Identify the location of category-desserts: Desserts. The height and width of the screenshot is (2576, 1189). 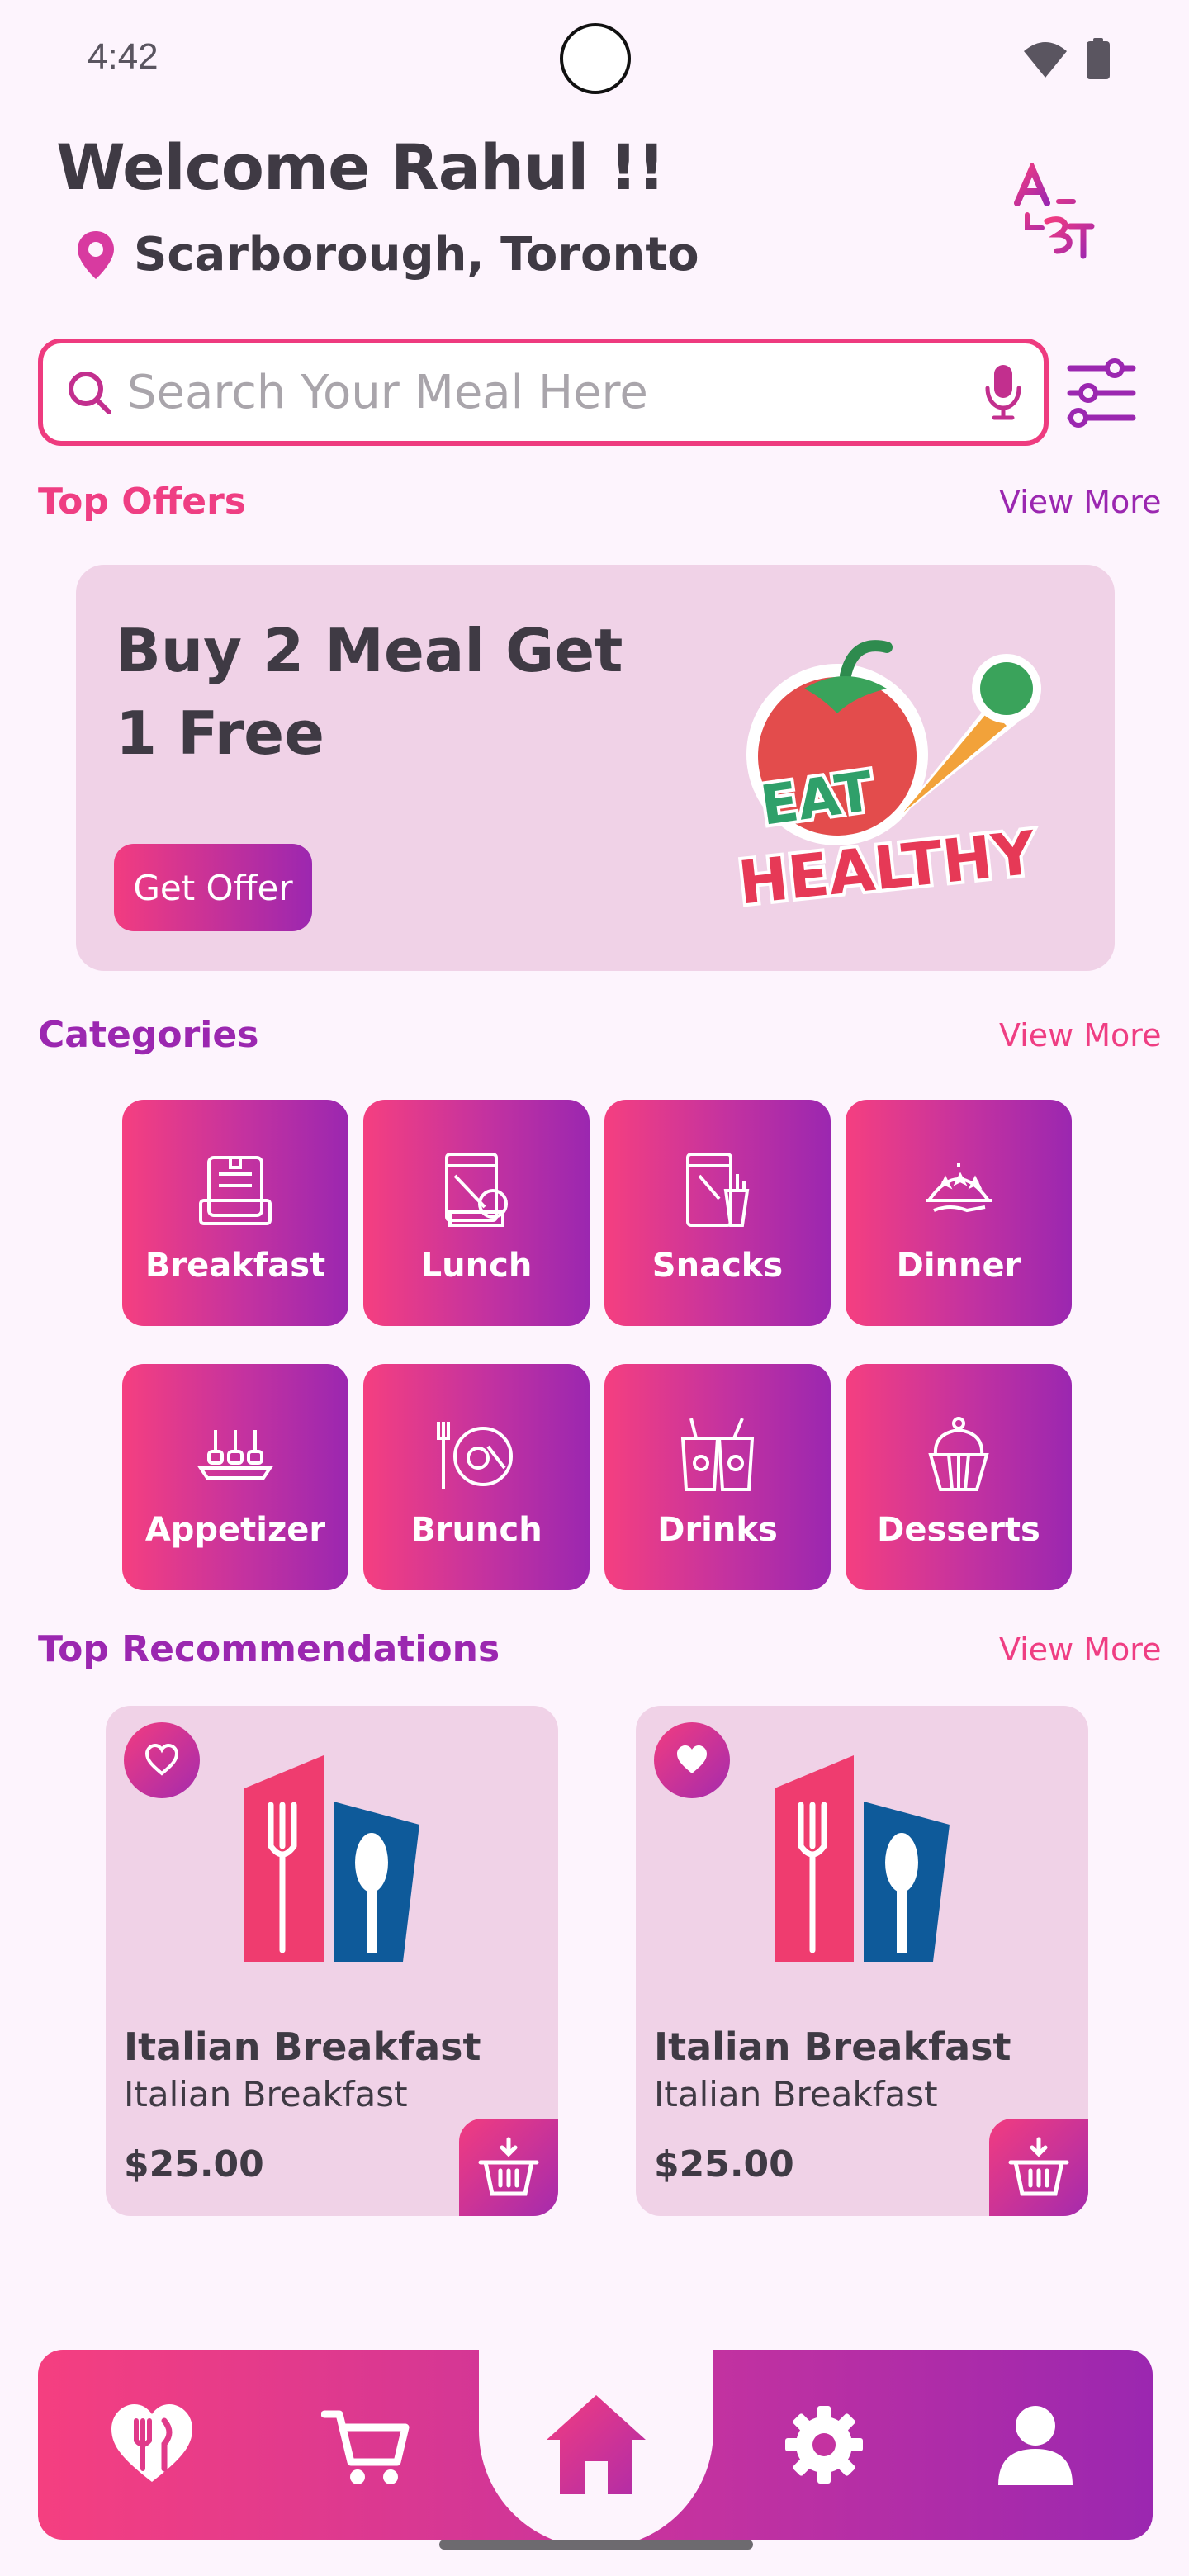
(959, 1477).